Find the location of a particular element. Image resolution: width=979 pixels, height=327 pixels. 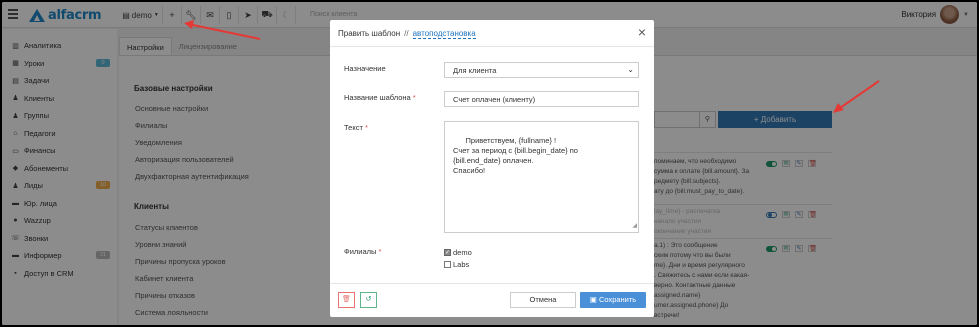

dialog-header: Править шаблон//автоподстановка × is located at coordinates (492, 33).